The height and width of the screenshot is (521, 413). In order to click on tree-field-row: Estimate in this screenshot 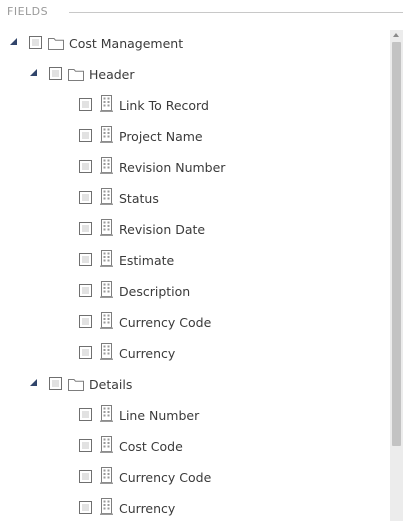, I will do `click(193, 260)`.